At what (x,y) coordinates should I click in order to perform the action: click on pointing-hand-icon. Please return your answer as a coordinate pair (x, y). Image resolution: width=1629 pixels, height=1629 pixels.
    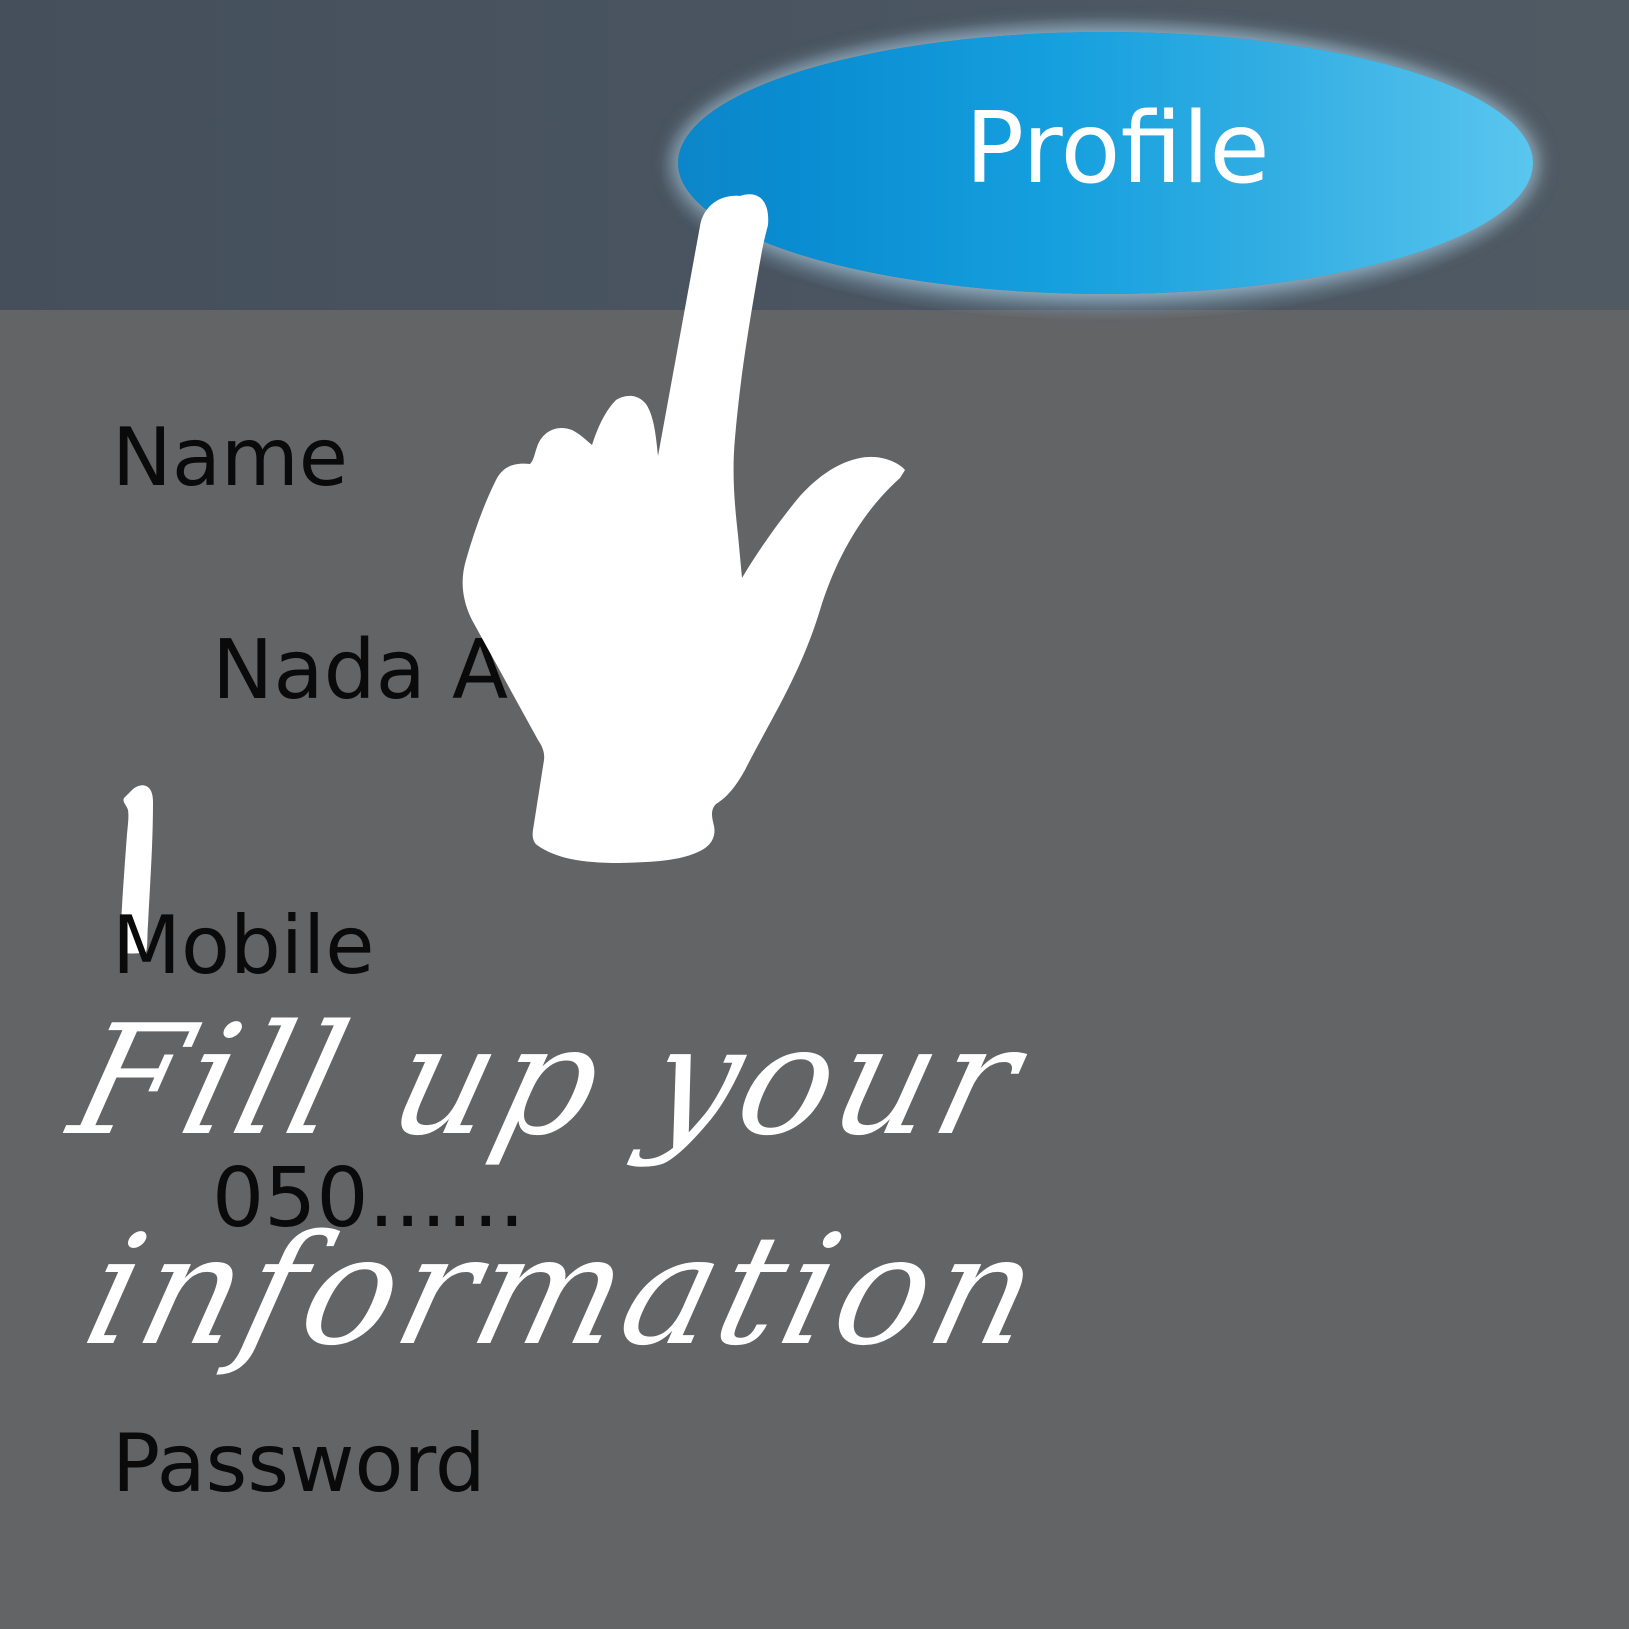
    Looking at the image, I should click on (683, 528).